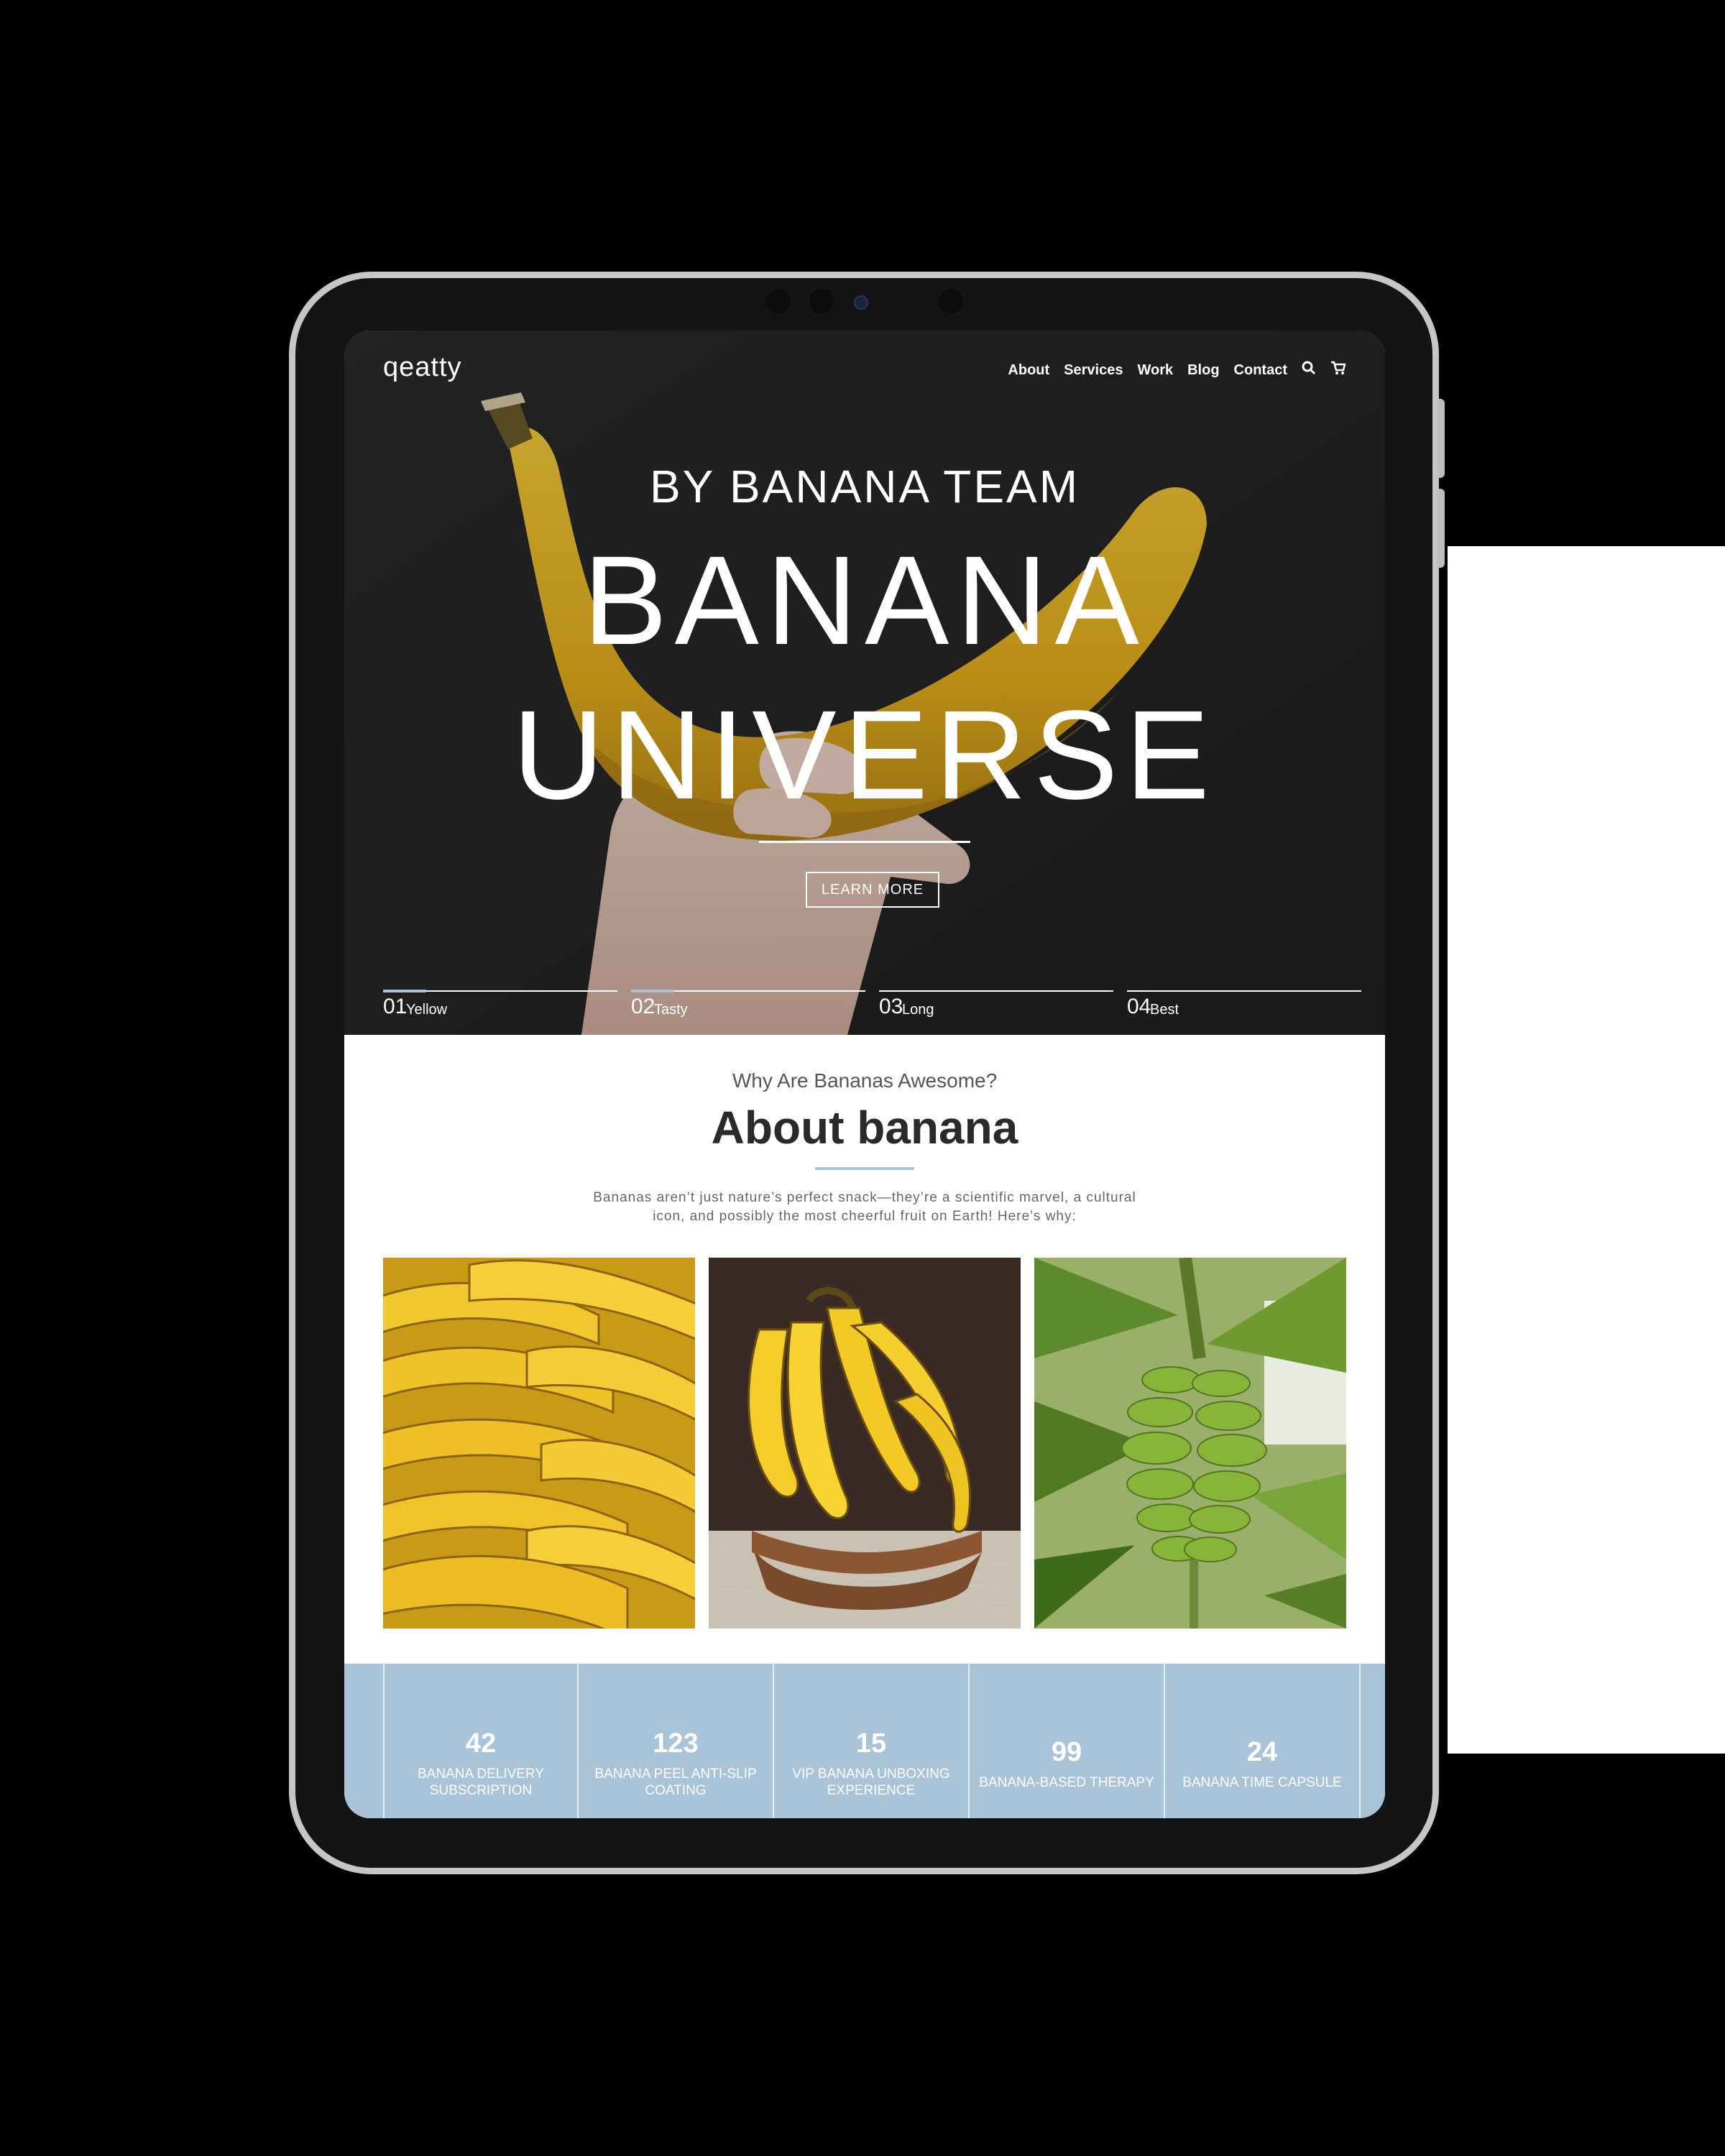 The image size is (1725, 2156). What do you see at coordinates (1338, 370) in the screenshot?
I see `cart-icon` at bounding box center [1338, 370].